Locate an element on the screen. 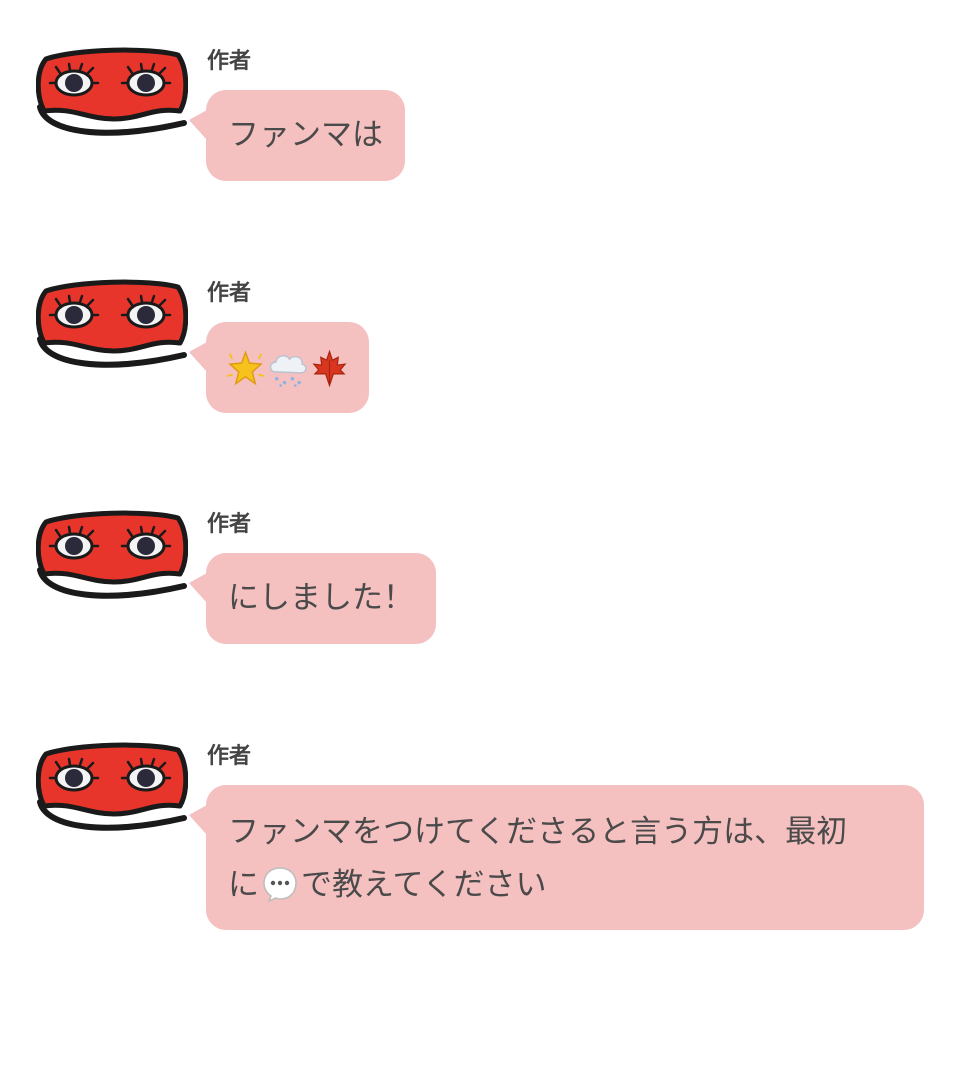 This screenshot has height=1074, width=960. message-bubble is located at coordinates (279, 367).